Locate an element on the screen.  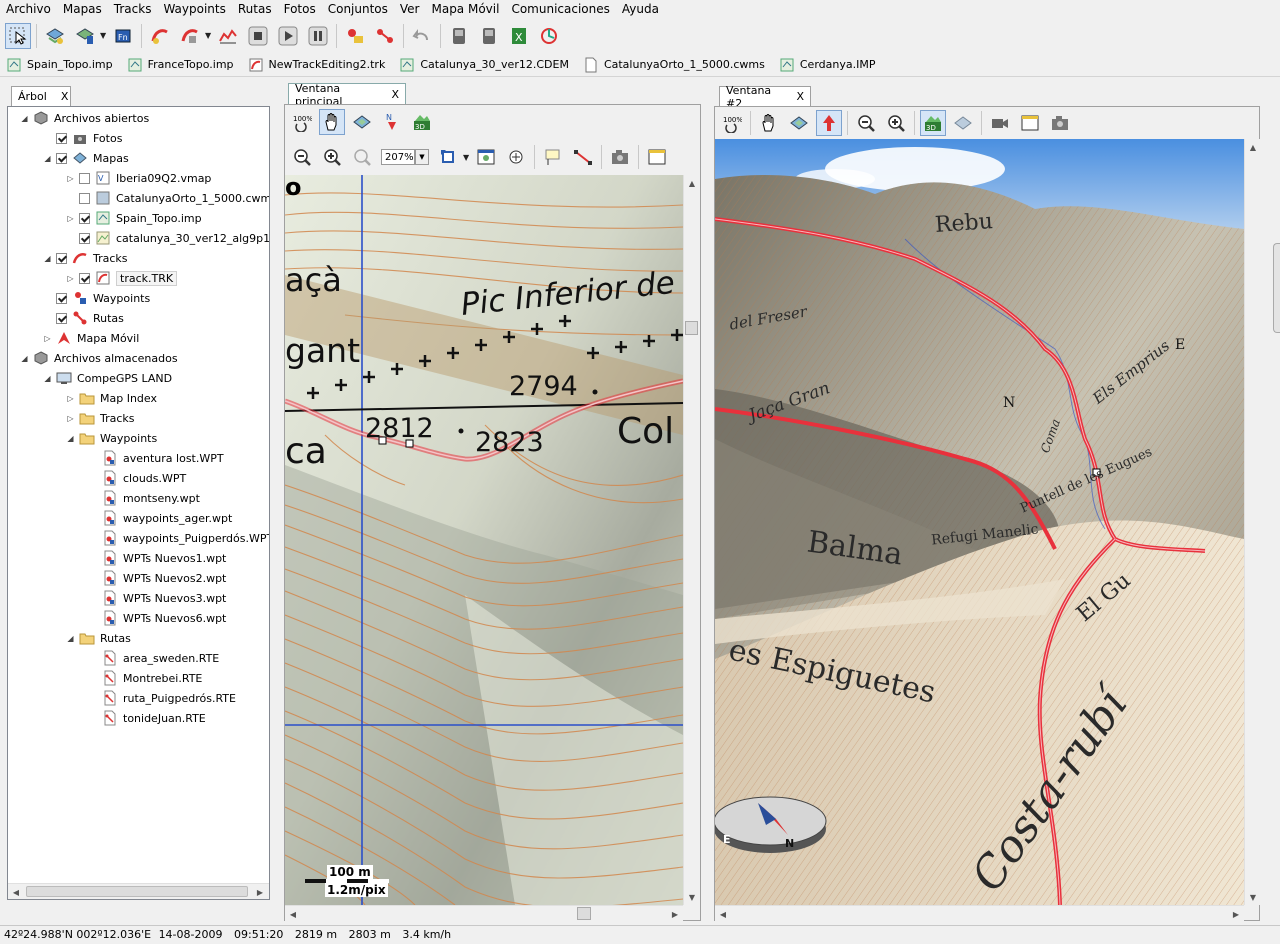
play-button is located at coordinates (288, 36).